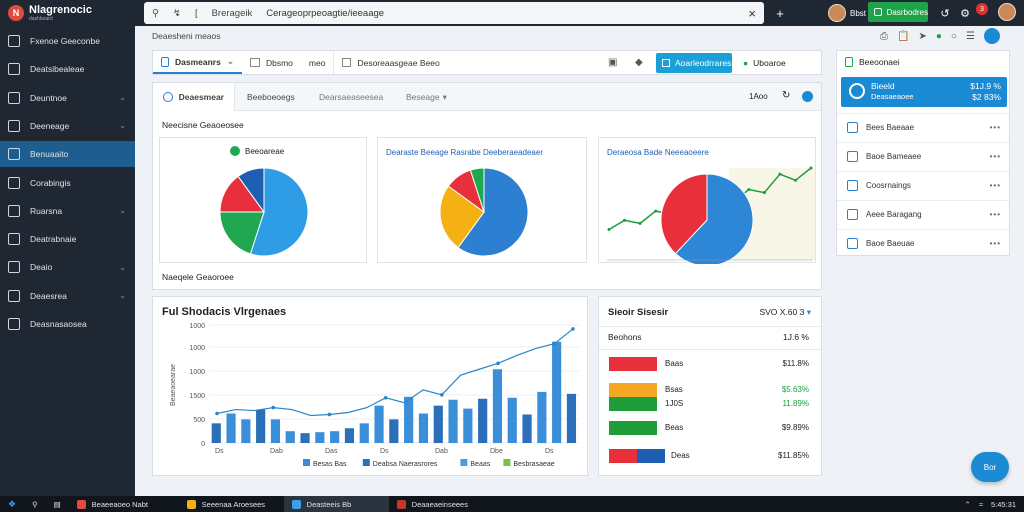  What do you see at coordinates (177, 13) in the screenshot?
I see `sliders-icon: ↯` at bounding box center [177, 13].